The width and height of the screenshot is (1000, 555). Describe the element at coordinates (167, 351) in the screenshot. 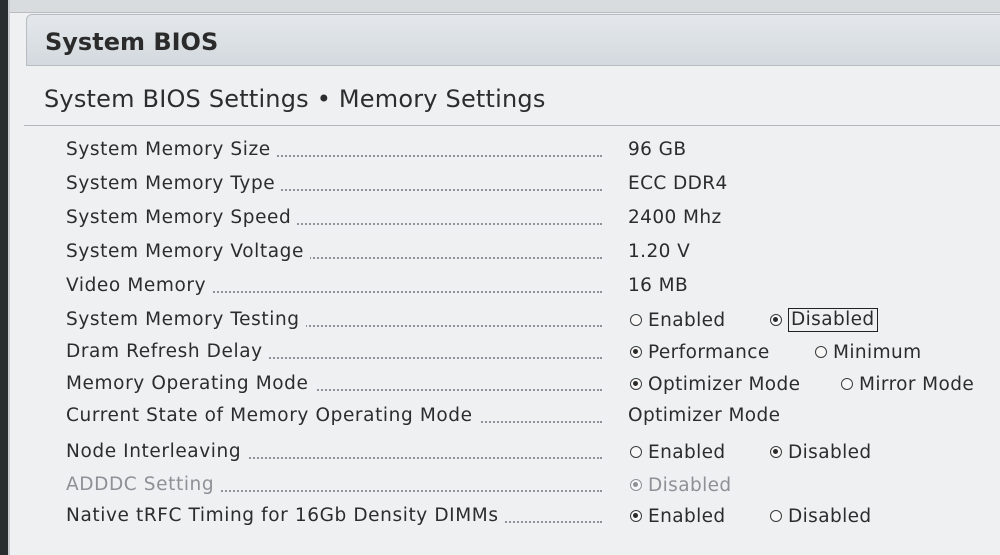

I see `setting-label: Dram Refresh Delay` at that location.